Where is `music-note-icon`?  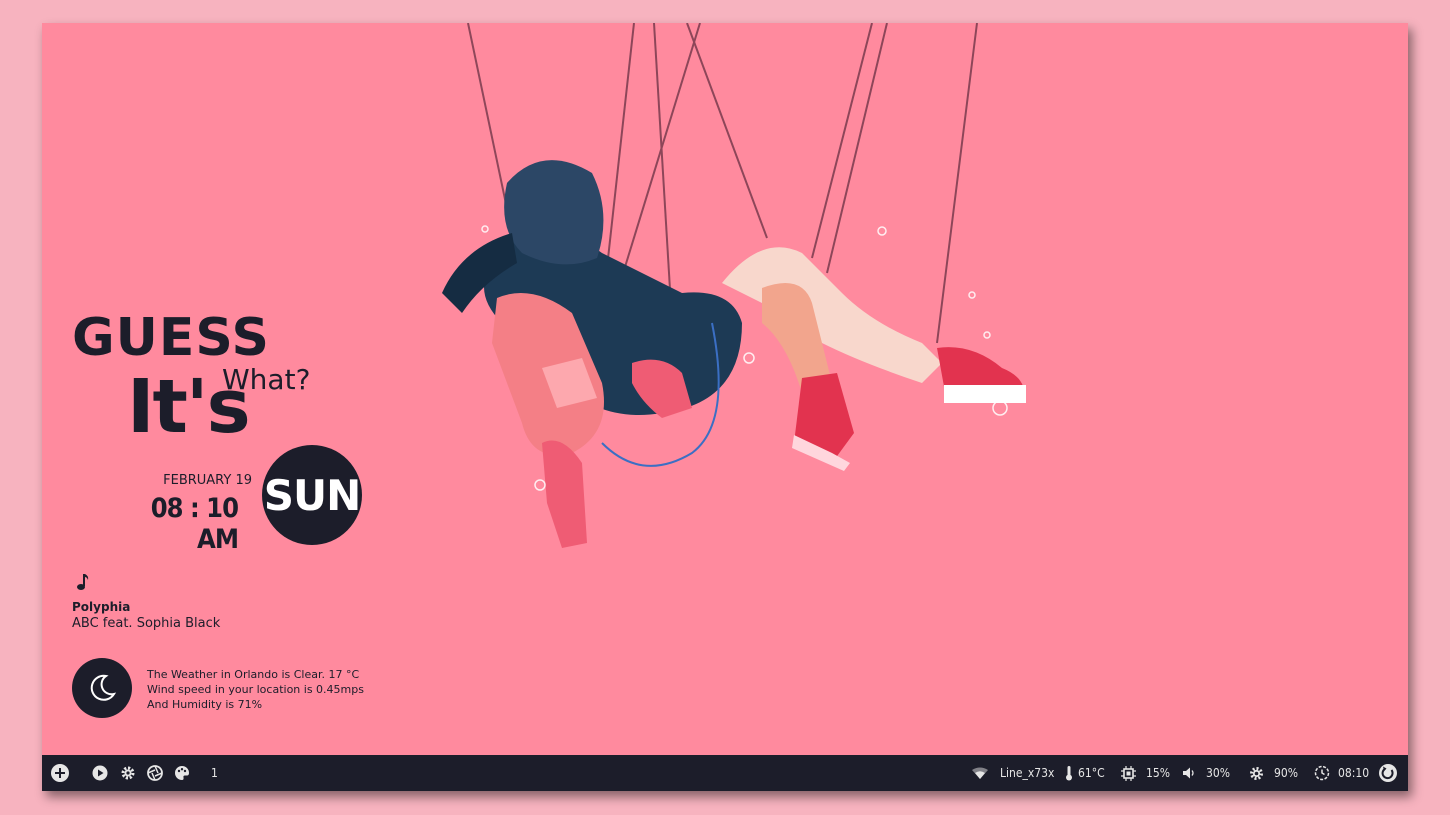 music-note-icon is located at coordinates (83, 582).